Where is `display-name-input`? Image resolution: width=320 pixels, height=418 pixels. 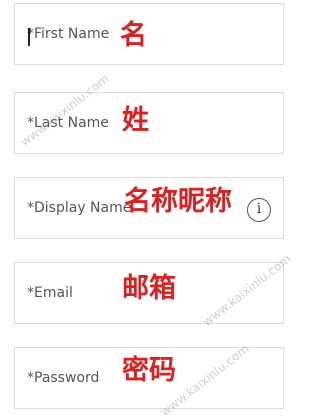 display-name-input is located at coordinates (82, 208).